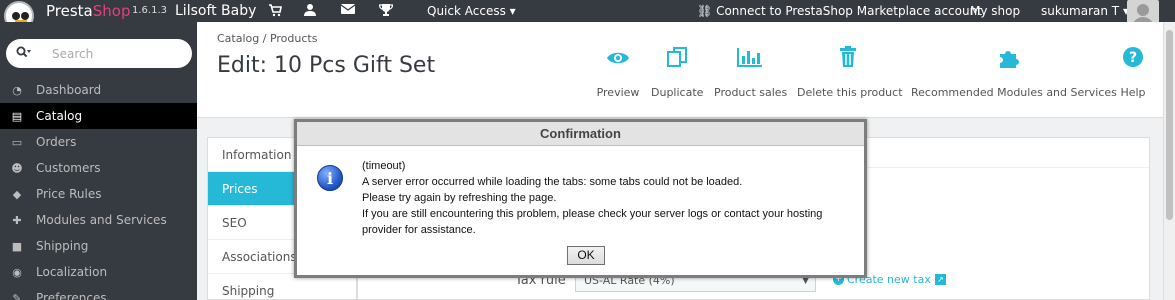 This screenshot has width=1175, height=300. Describe the element at coordinates (56, 142) in the screenshot. I see `sidebar-item-label: Orders` at that location.